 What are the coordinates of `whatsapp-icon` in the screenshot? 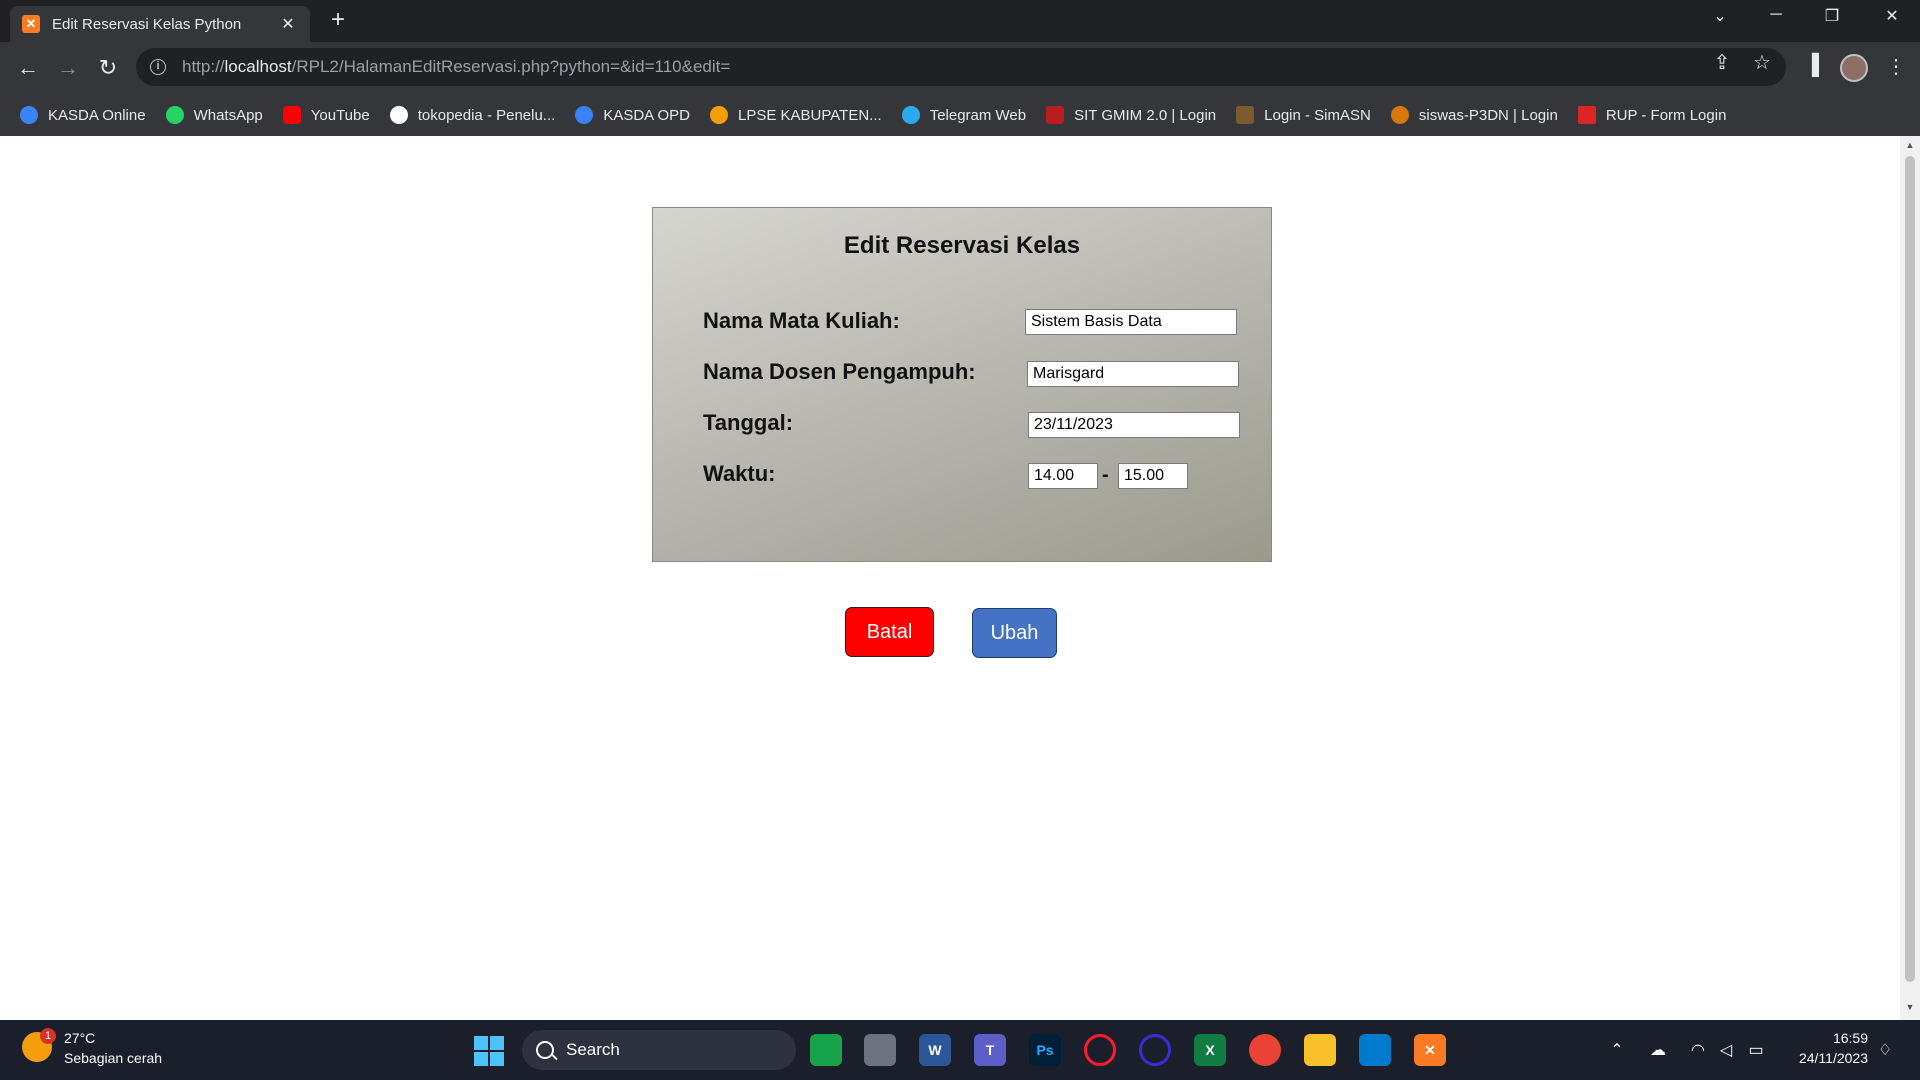 It's located at (174, 115).